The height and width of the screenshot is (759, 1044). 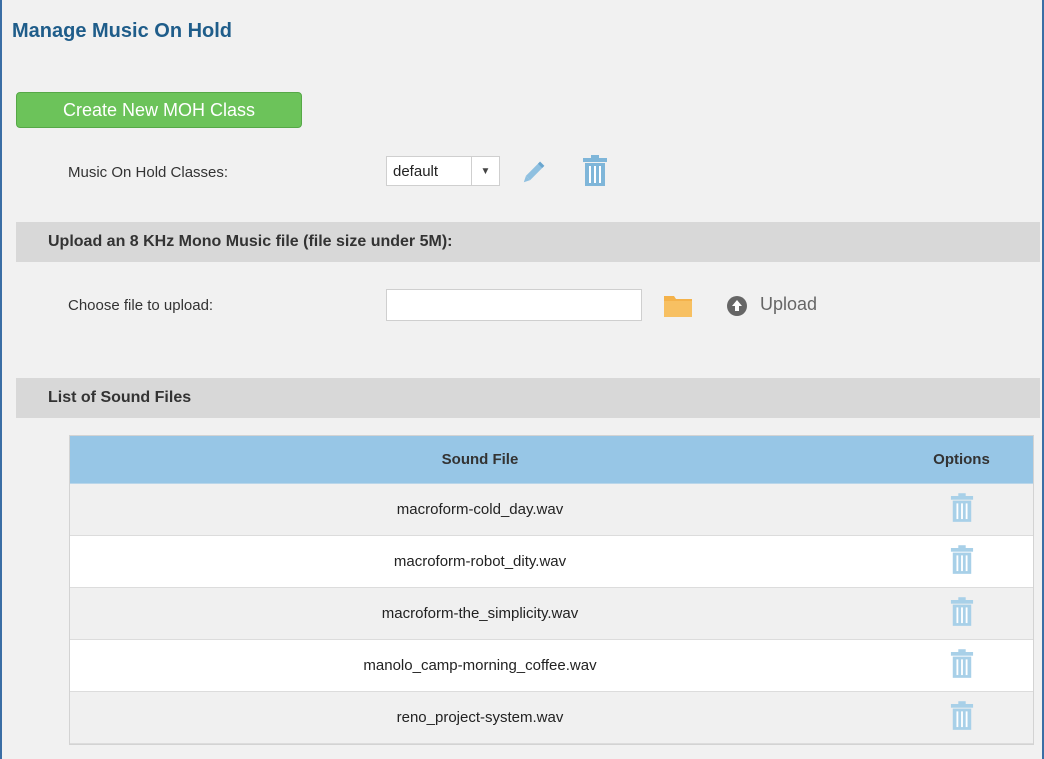 I want to click on column-header-options: Options, so click(x=961, y=459).